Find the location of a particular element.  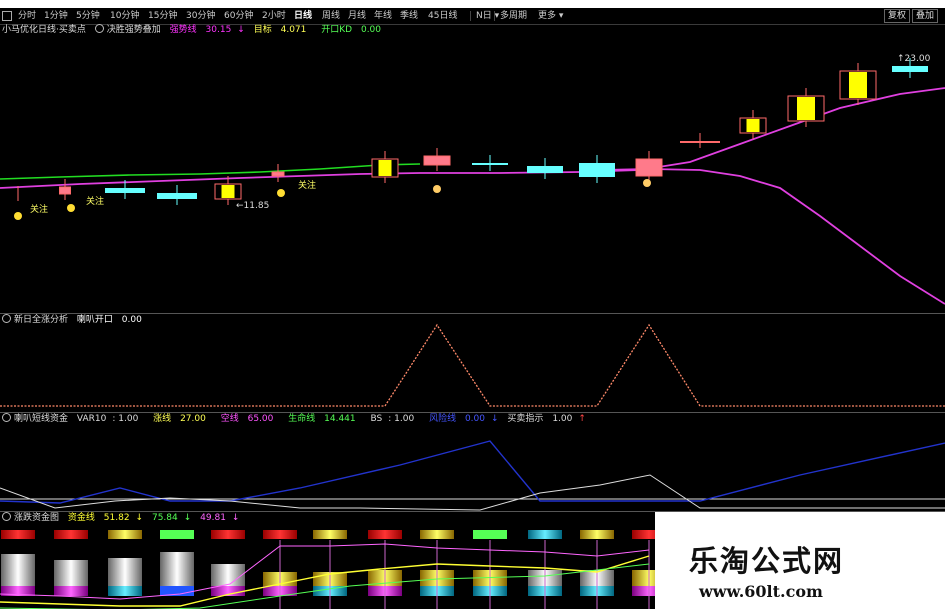

panel4-title: 涨跌资金图 is located at coordinates (37, 518).